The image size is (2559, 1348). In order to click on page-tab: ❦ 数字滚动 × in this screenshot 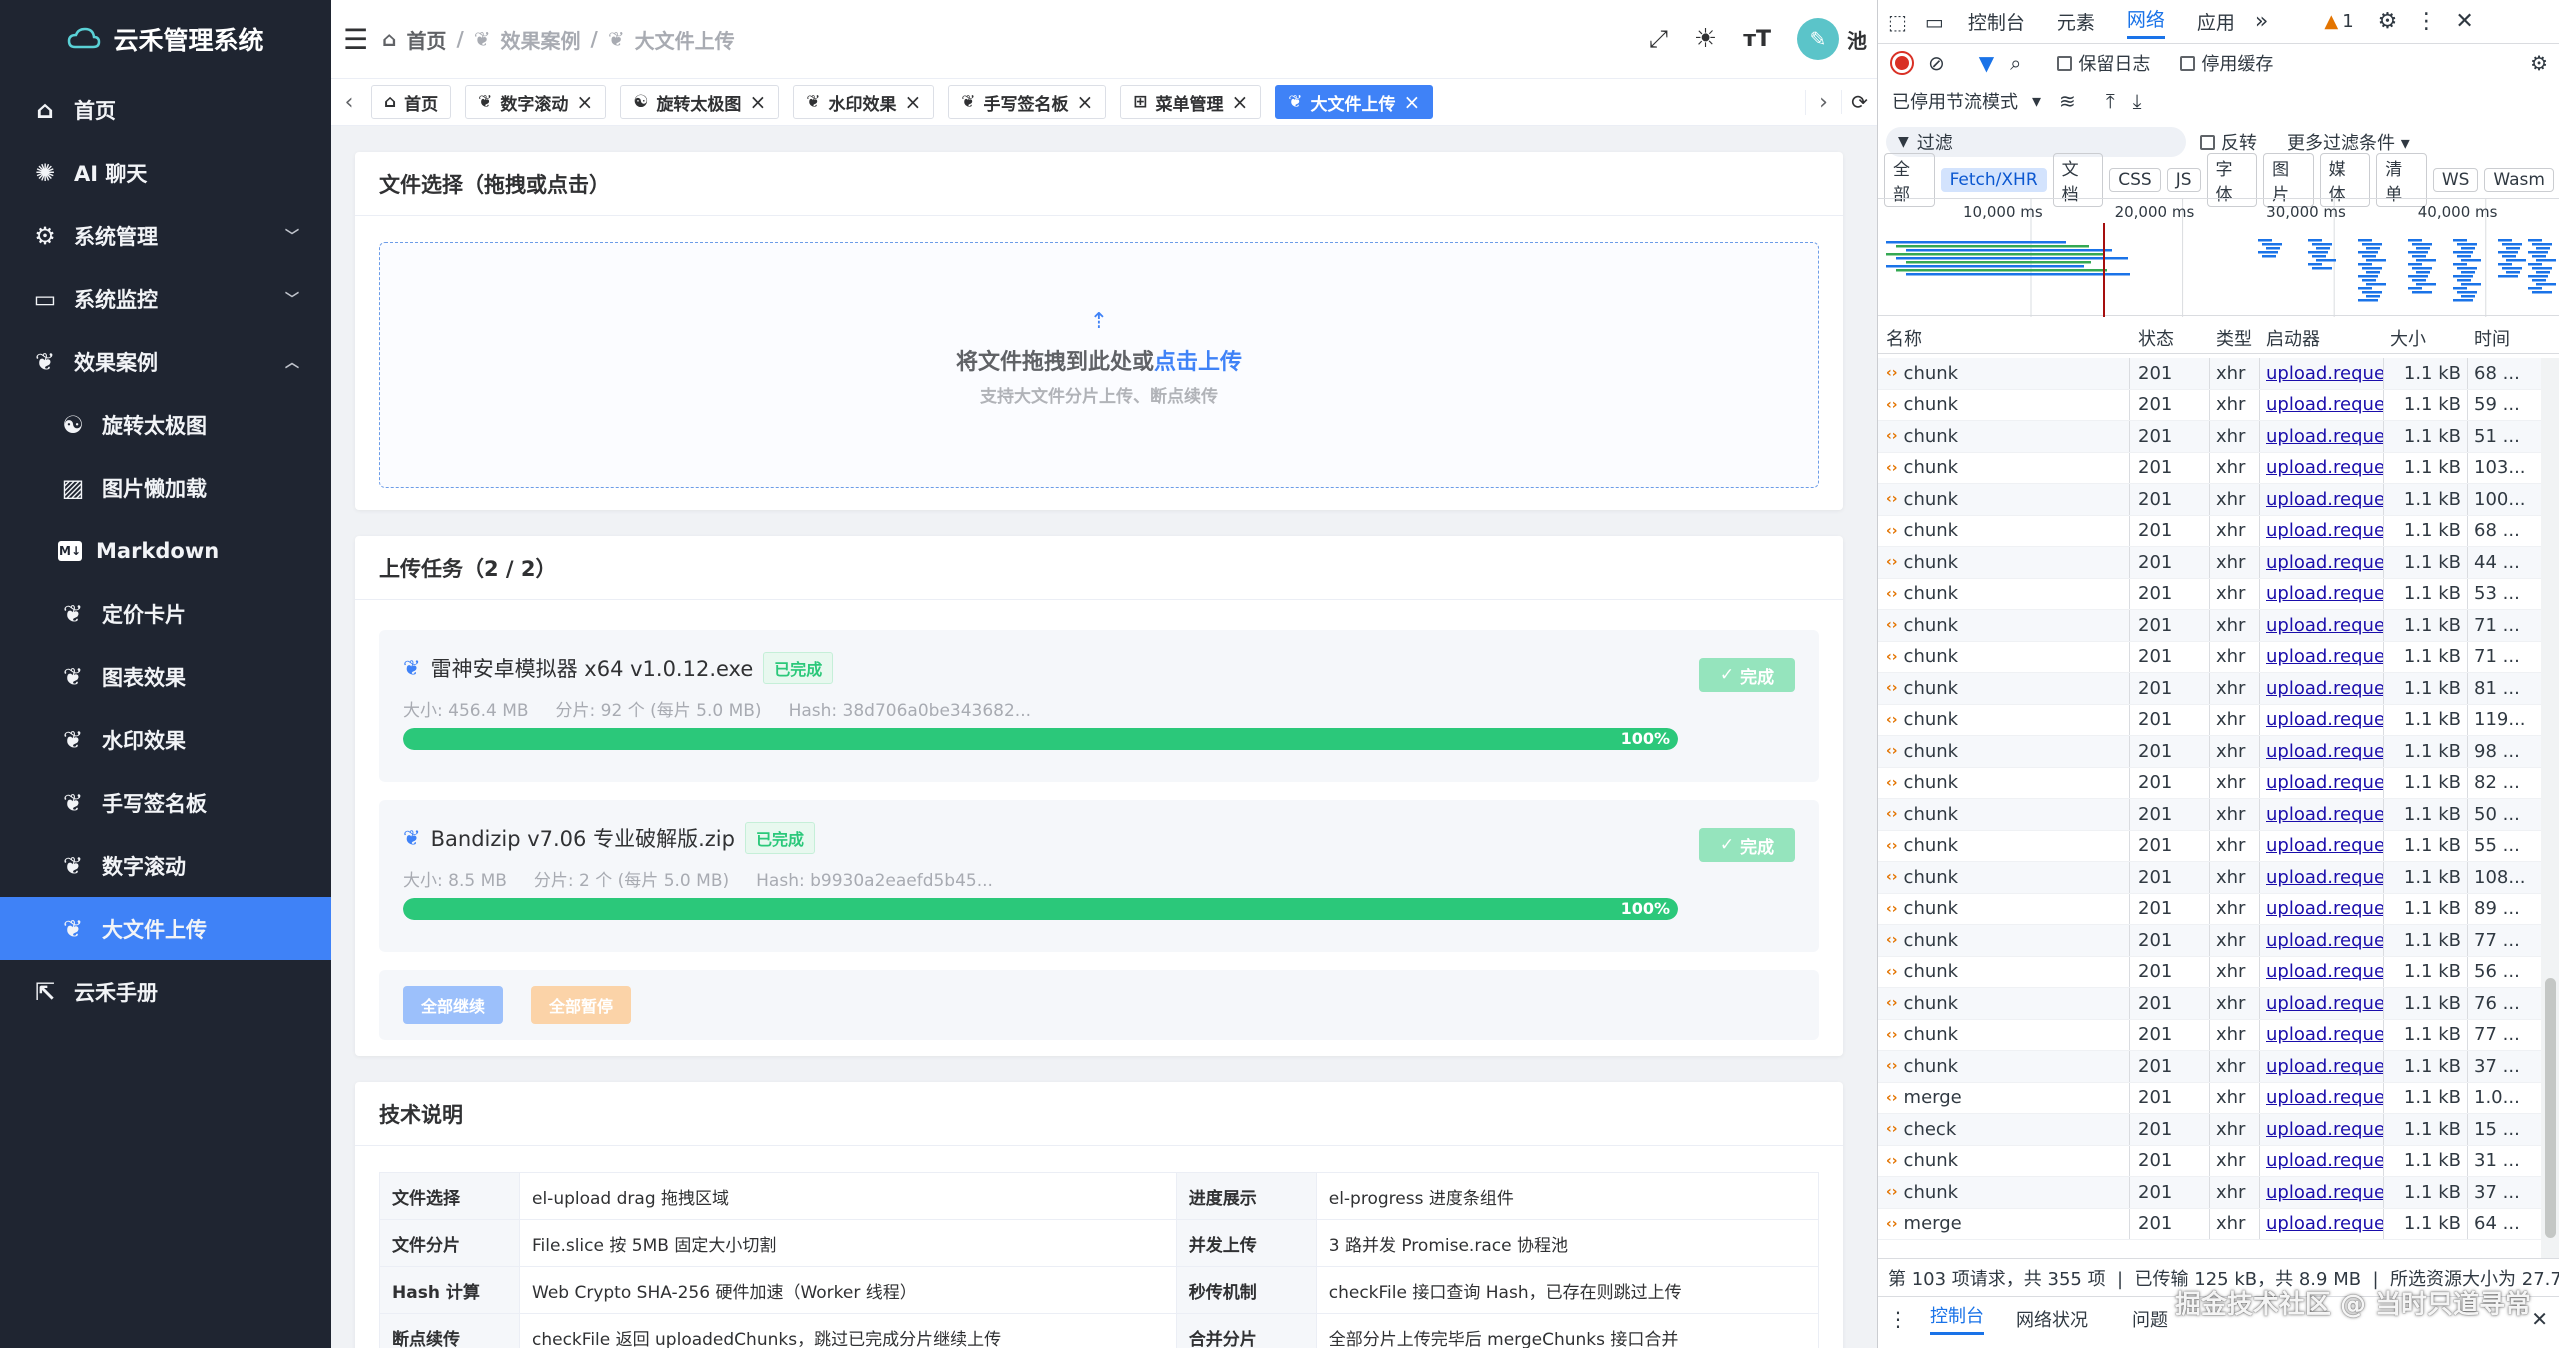, I will do `click(536, 102)`.